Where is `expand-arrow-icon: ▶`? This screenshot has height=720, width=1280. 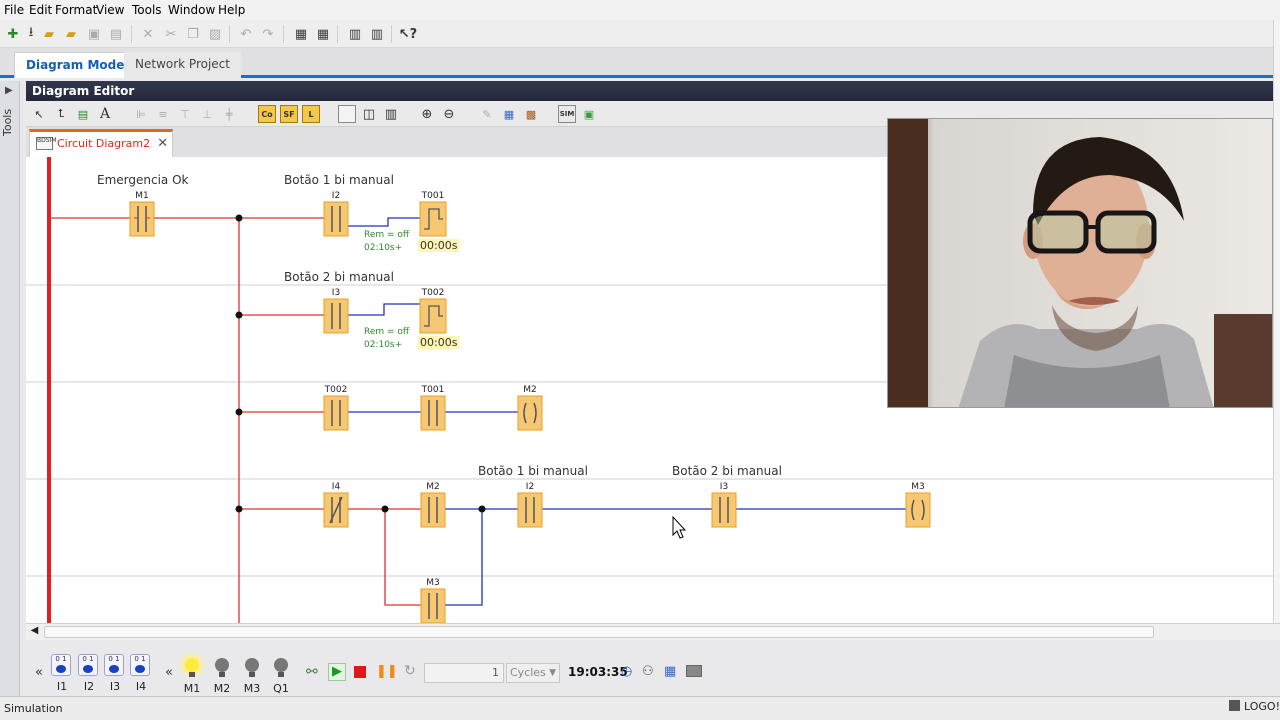
expand-arrow-icon: ▶ is located at coordinates (9, 90).